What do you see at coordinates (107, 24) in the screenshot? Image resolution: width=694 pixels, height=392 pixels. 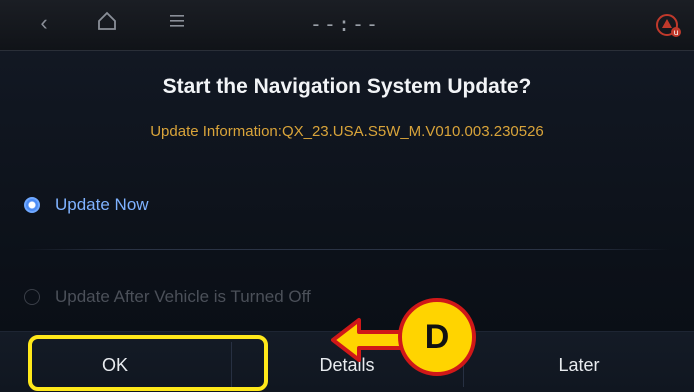 I see `home-icon` at bounding box center [107, 24].